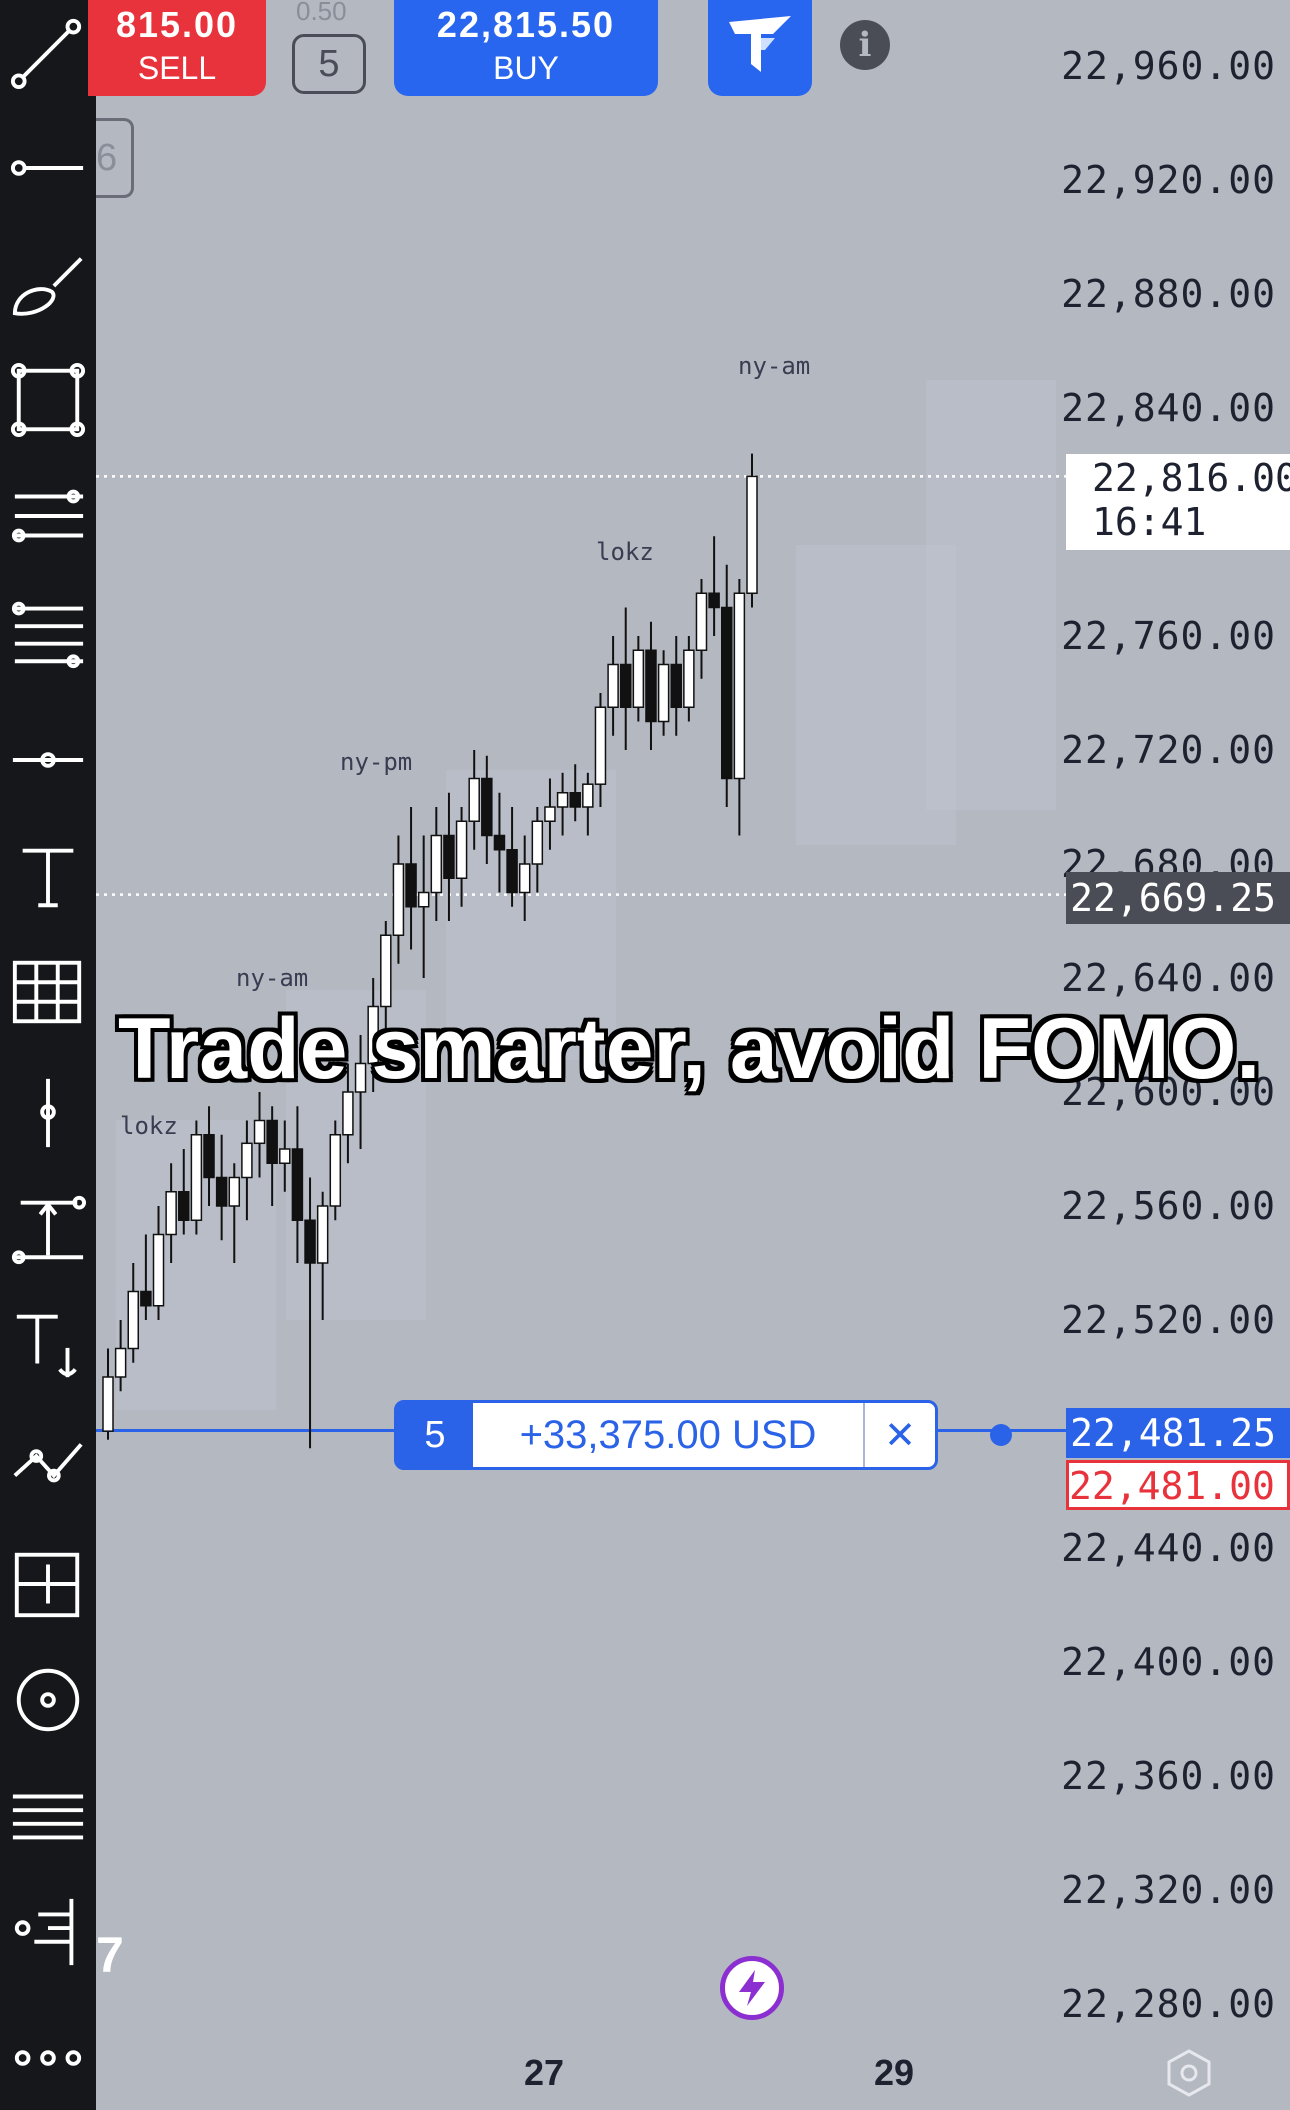  I want to click on close-position-button: ✕, so click(899, 1435).